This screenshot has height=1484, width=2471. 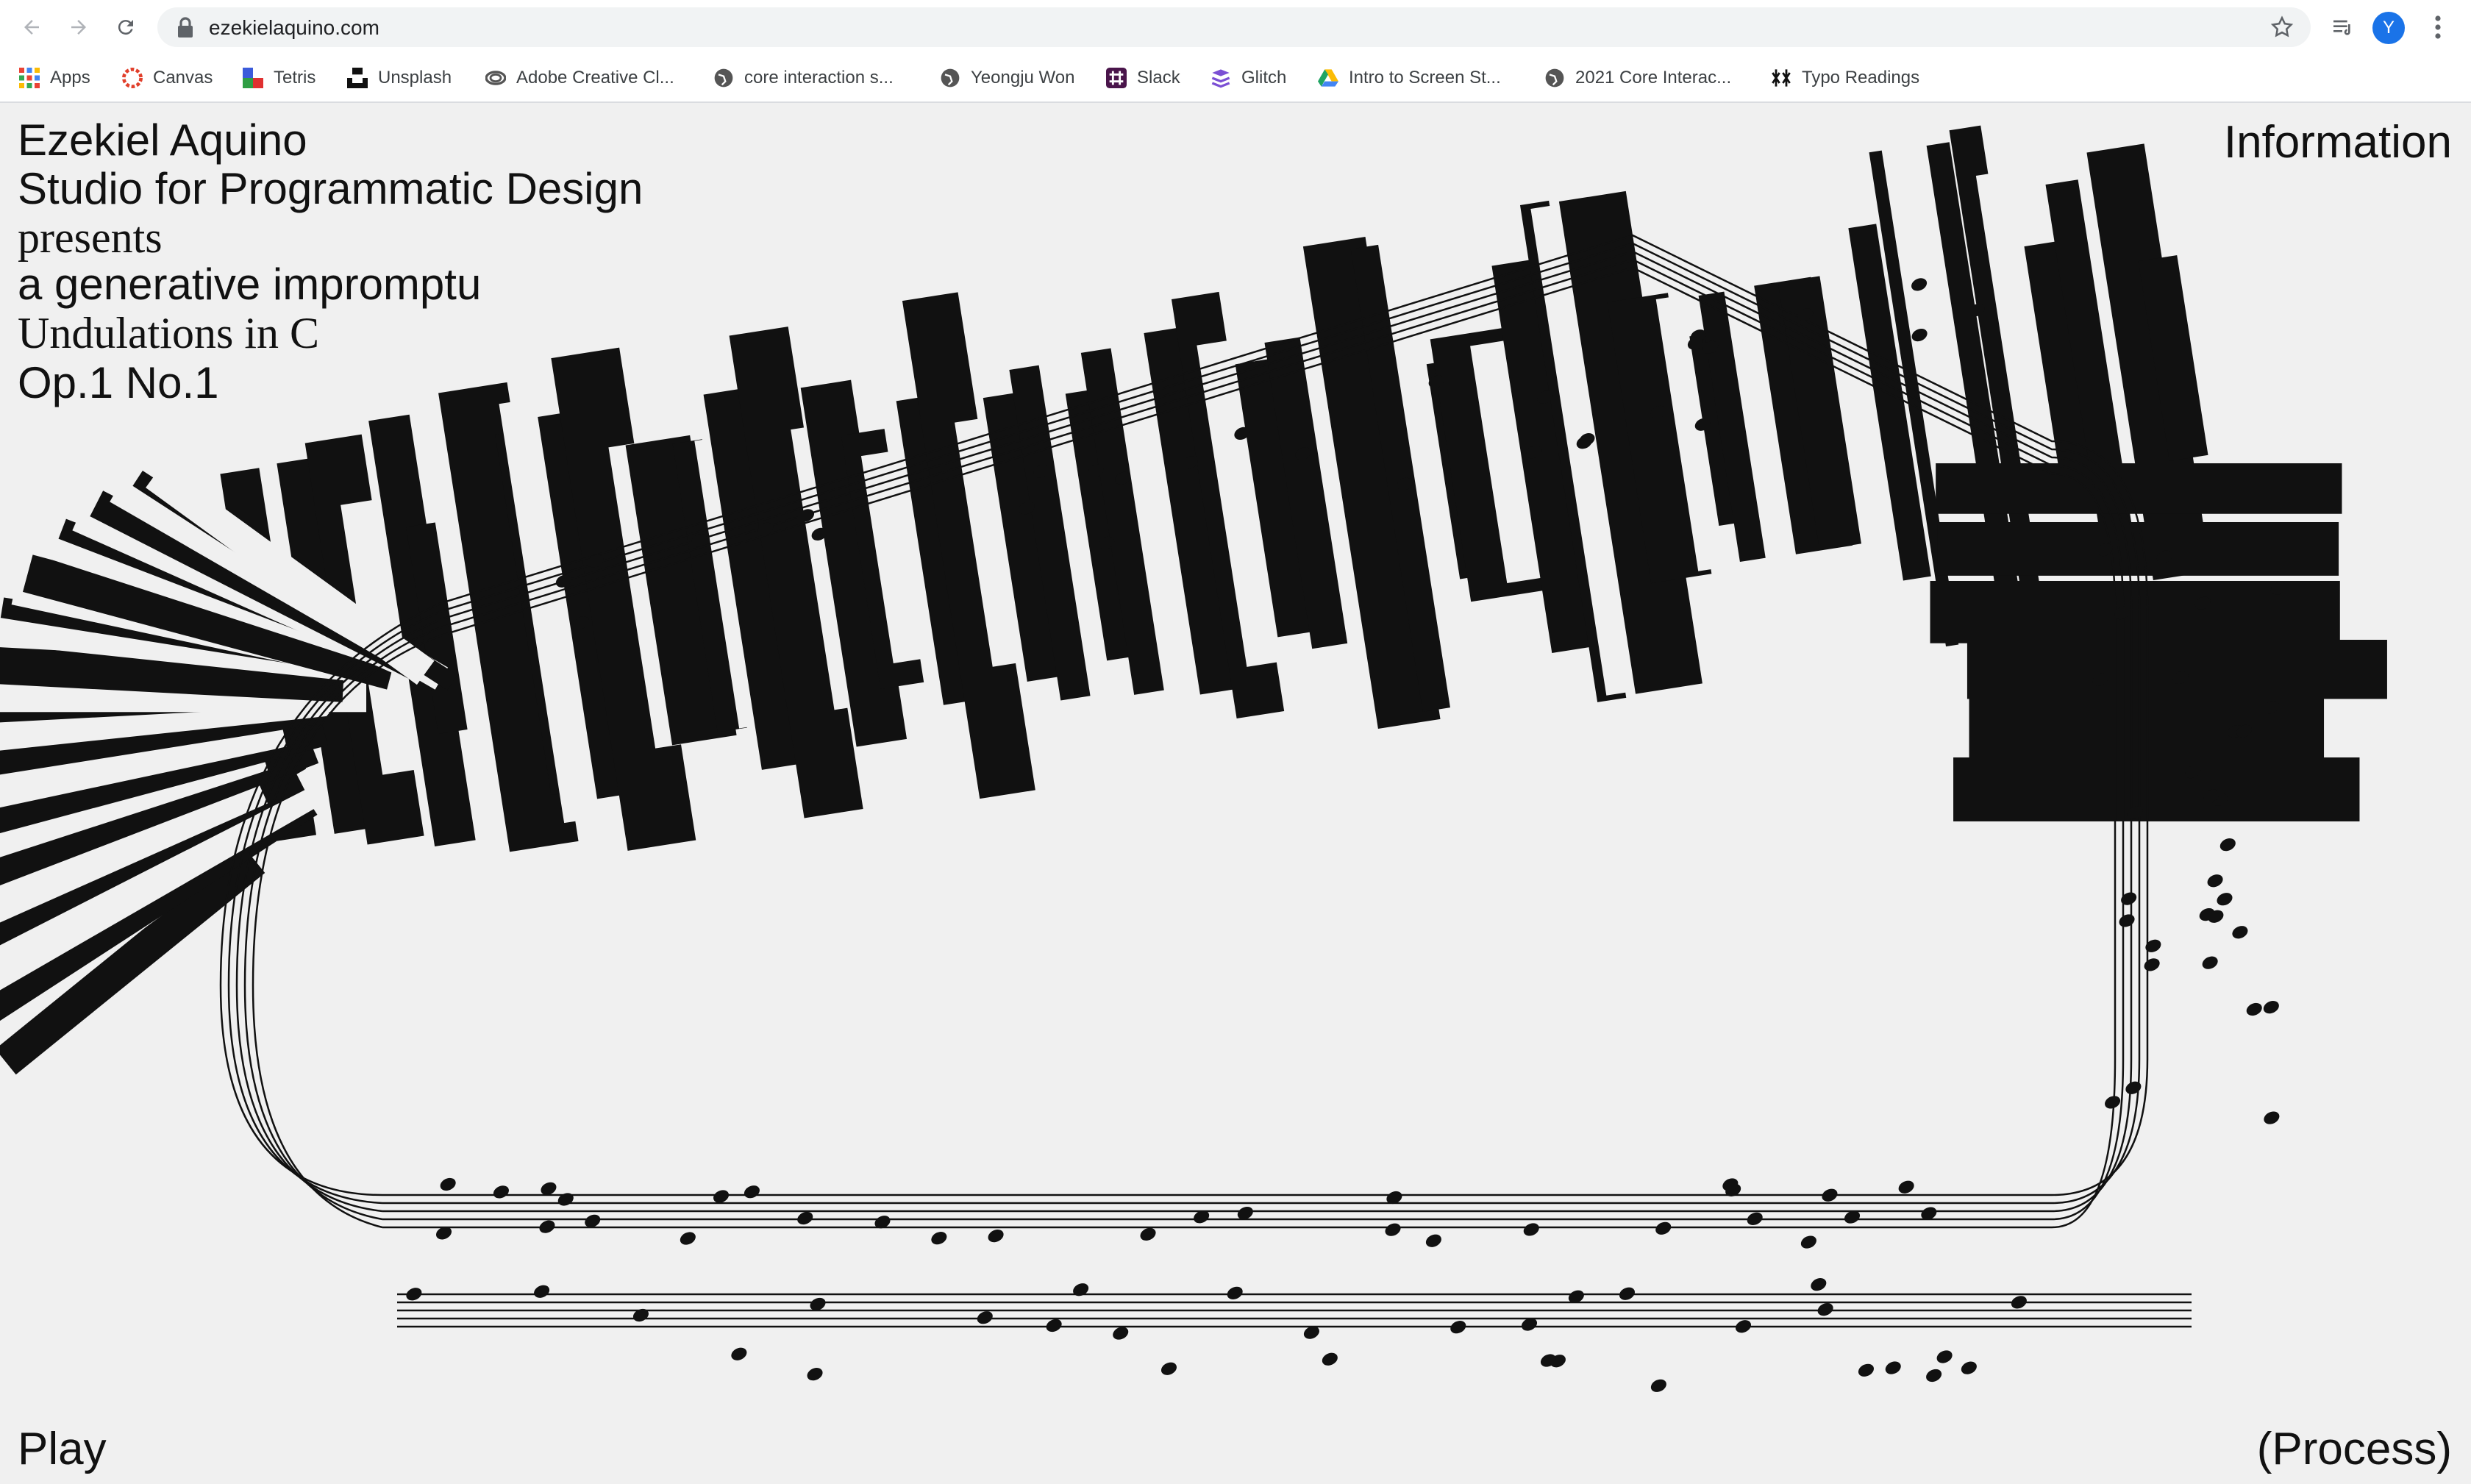 I want to click on reading-list-icon, so click(x=2341, y=27).